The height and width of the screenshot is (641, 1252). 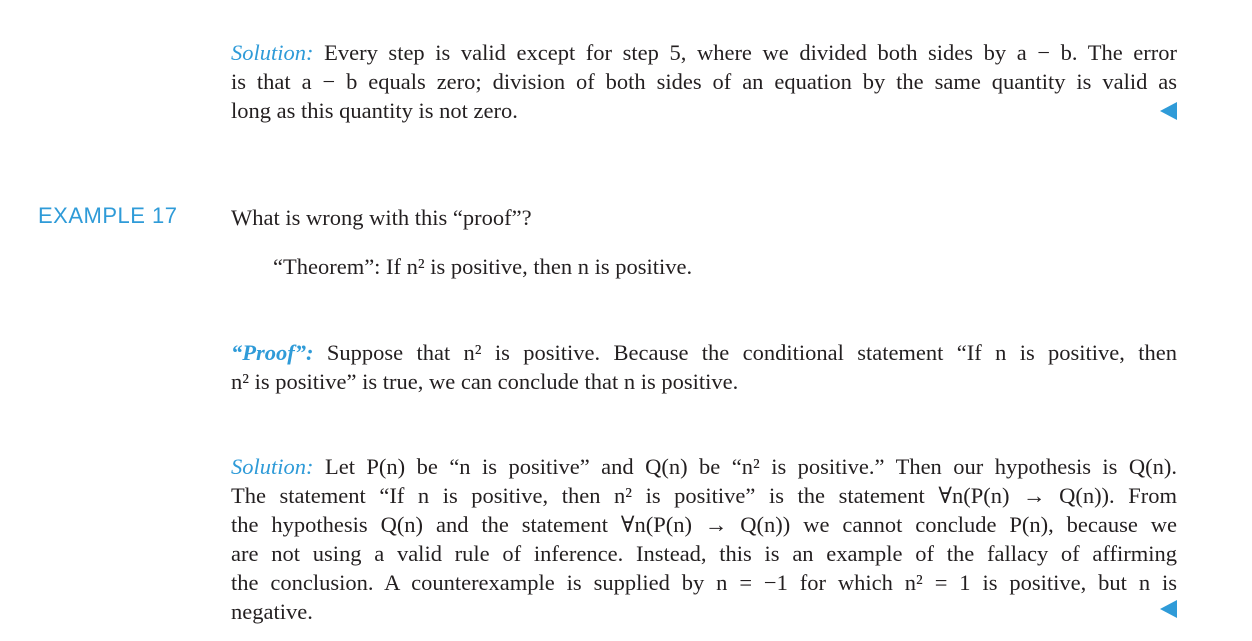 I want to click on proof-heading: “Proof”:, so click(x=272, y=352).